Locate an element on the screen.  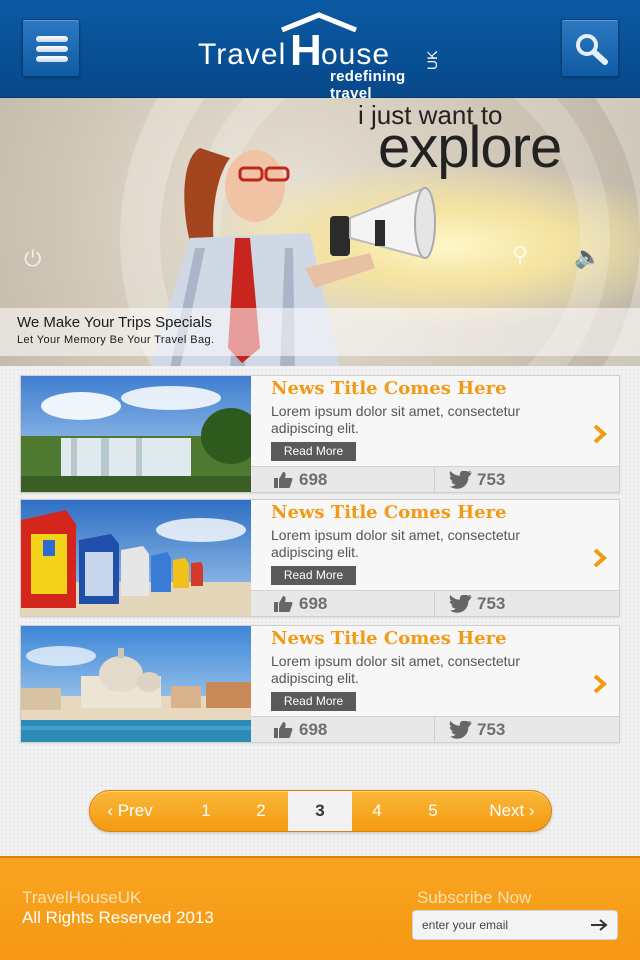
hero-caption-title: We Make Your Trips Specials is located at coordinates (114, 322).